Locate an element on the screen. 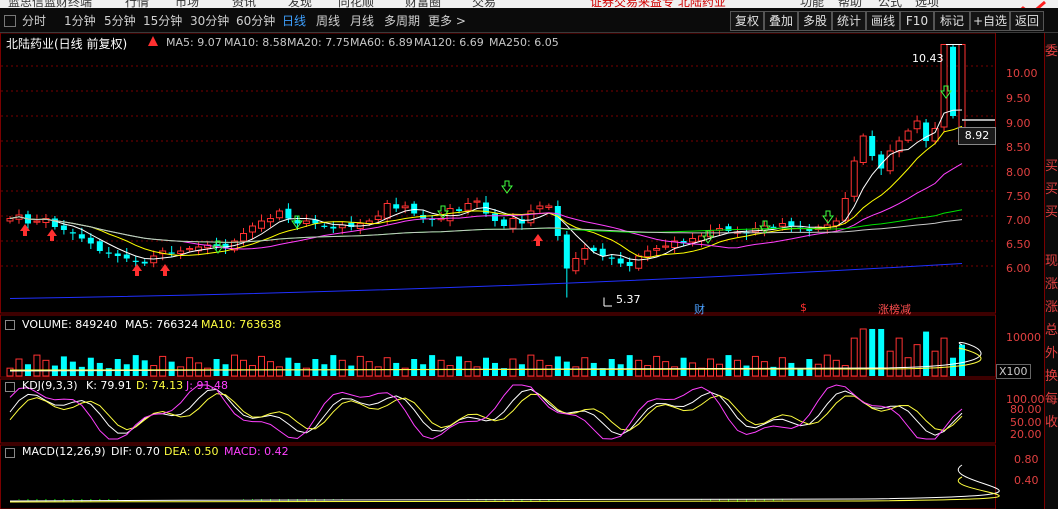 The width and height of the screenshot is (1058, 509). adjust-button: 复权 is located at coordinates (747, 21).